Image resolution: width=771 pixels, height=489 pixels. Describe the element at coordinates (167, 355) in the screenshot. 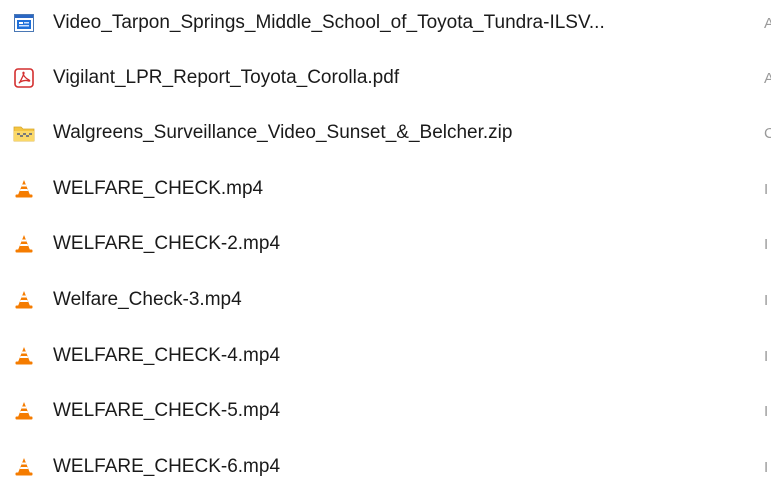

I see `file-name: WELFARE_CHECK-4.mp4` at that location.